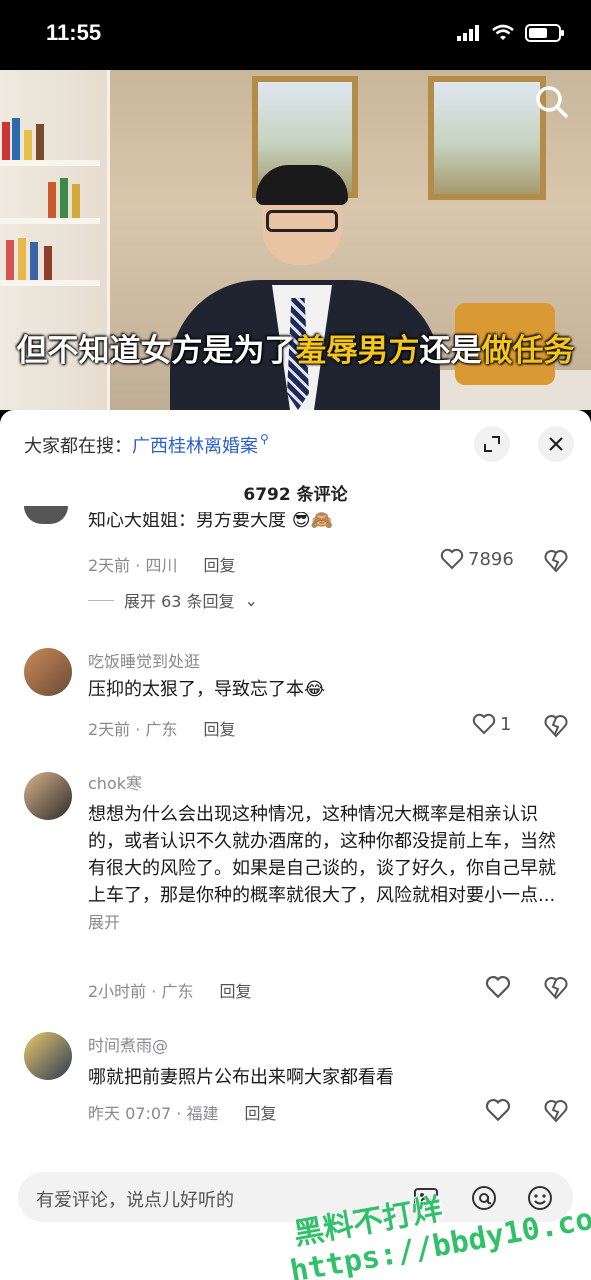  I want to click on comment-meta: 2小时前 · 广东 回复, so click(169, 990).